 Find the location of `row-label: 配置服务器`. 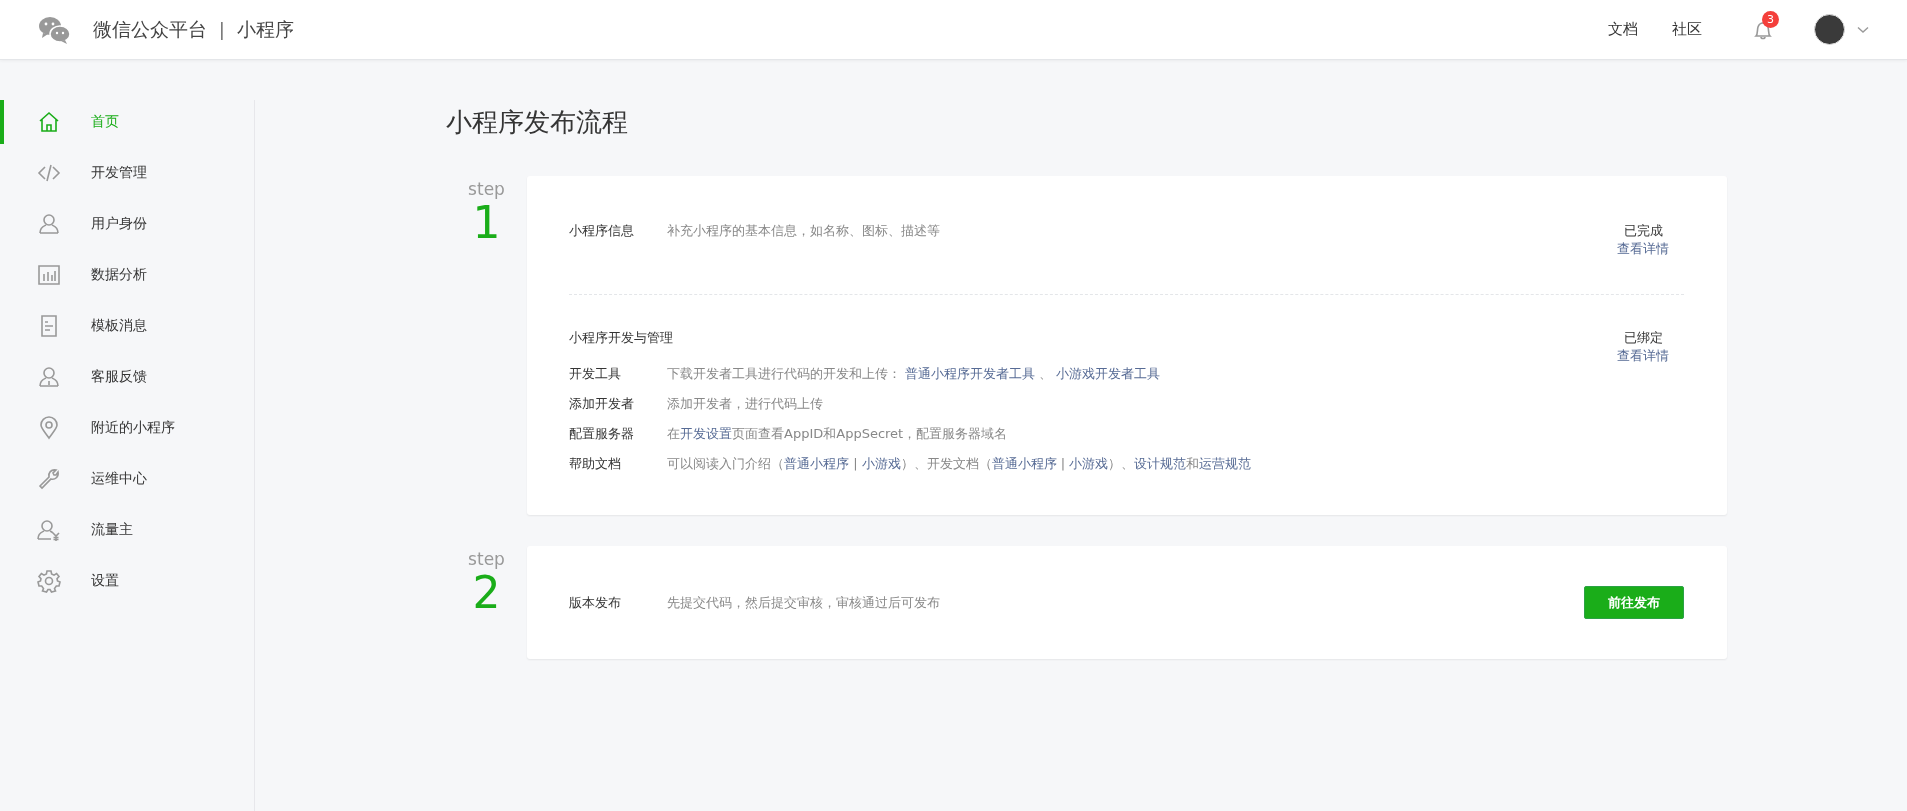

row-label: 配置服务器 is located at coordinates (602, 434).